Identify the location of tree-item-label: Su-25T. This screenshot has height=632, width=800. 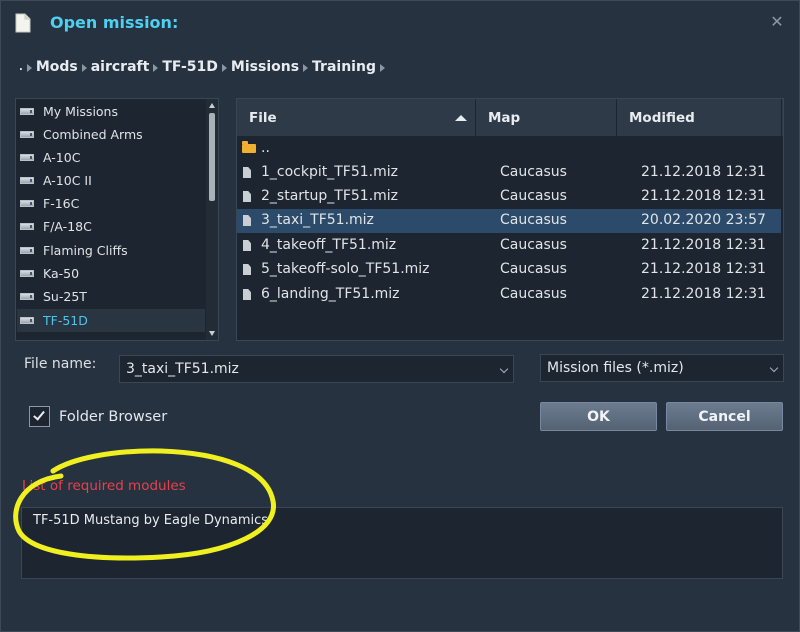
(65, 296).